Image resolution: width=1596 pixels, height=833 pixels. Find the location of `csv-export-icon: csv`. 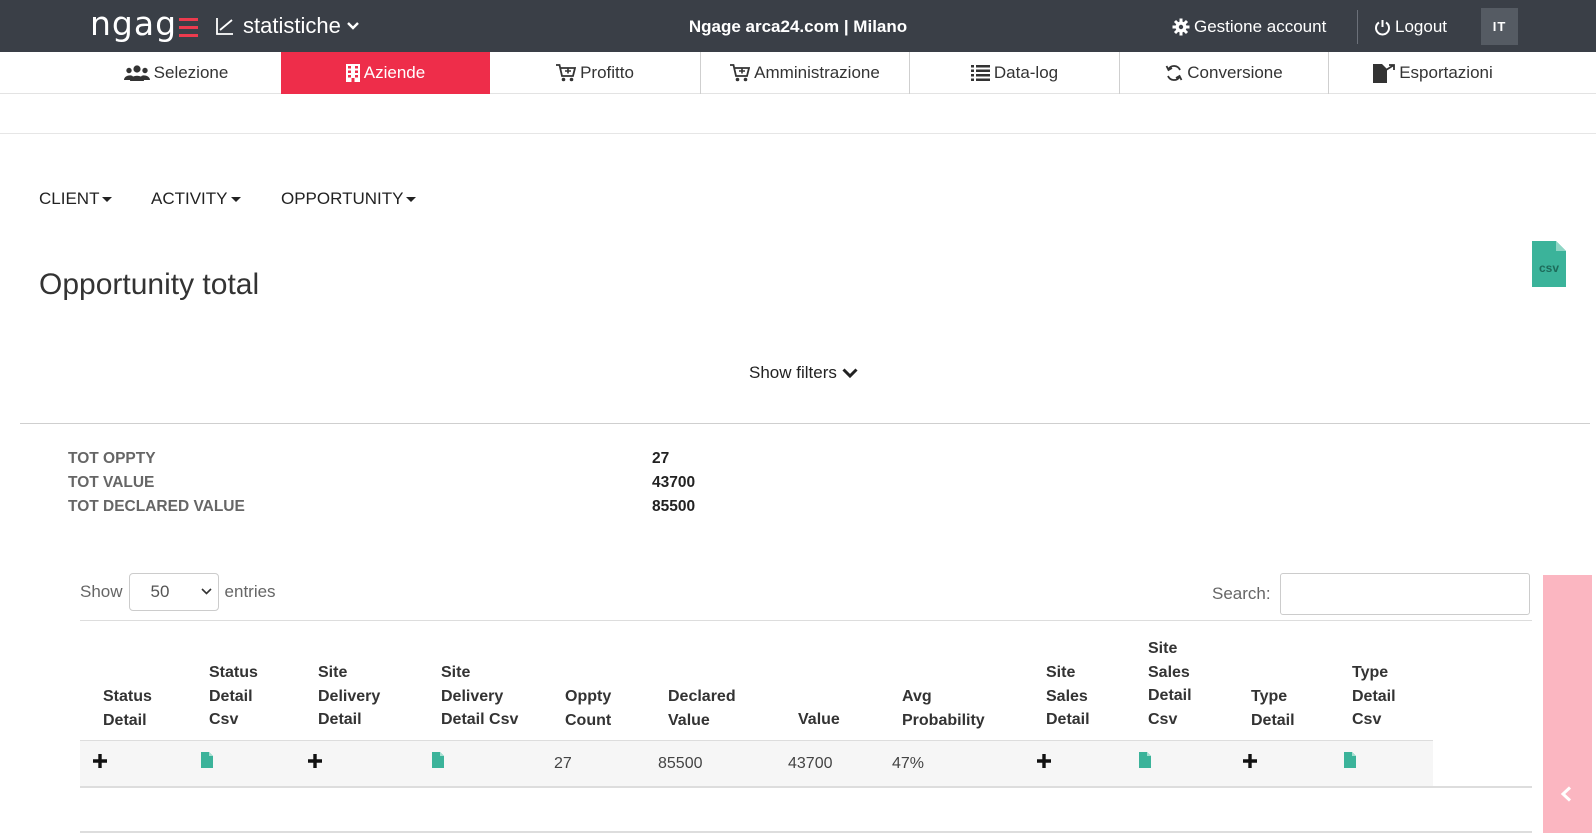

csv-export-icon: csv is located at coordinates (1549, 264).